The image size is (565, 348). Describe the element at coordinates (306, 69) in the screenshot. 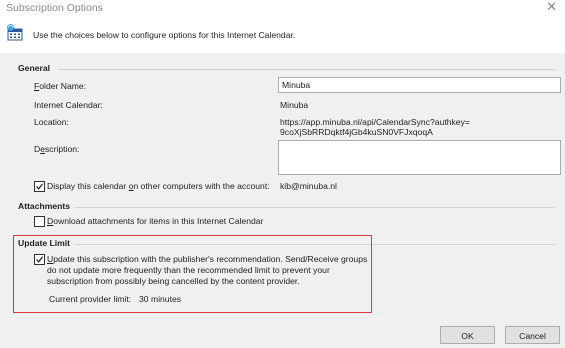

I see `general-divider` at that location.